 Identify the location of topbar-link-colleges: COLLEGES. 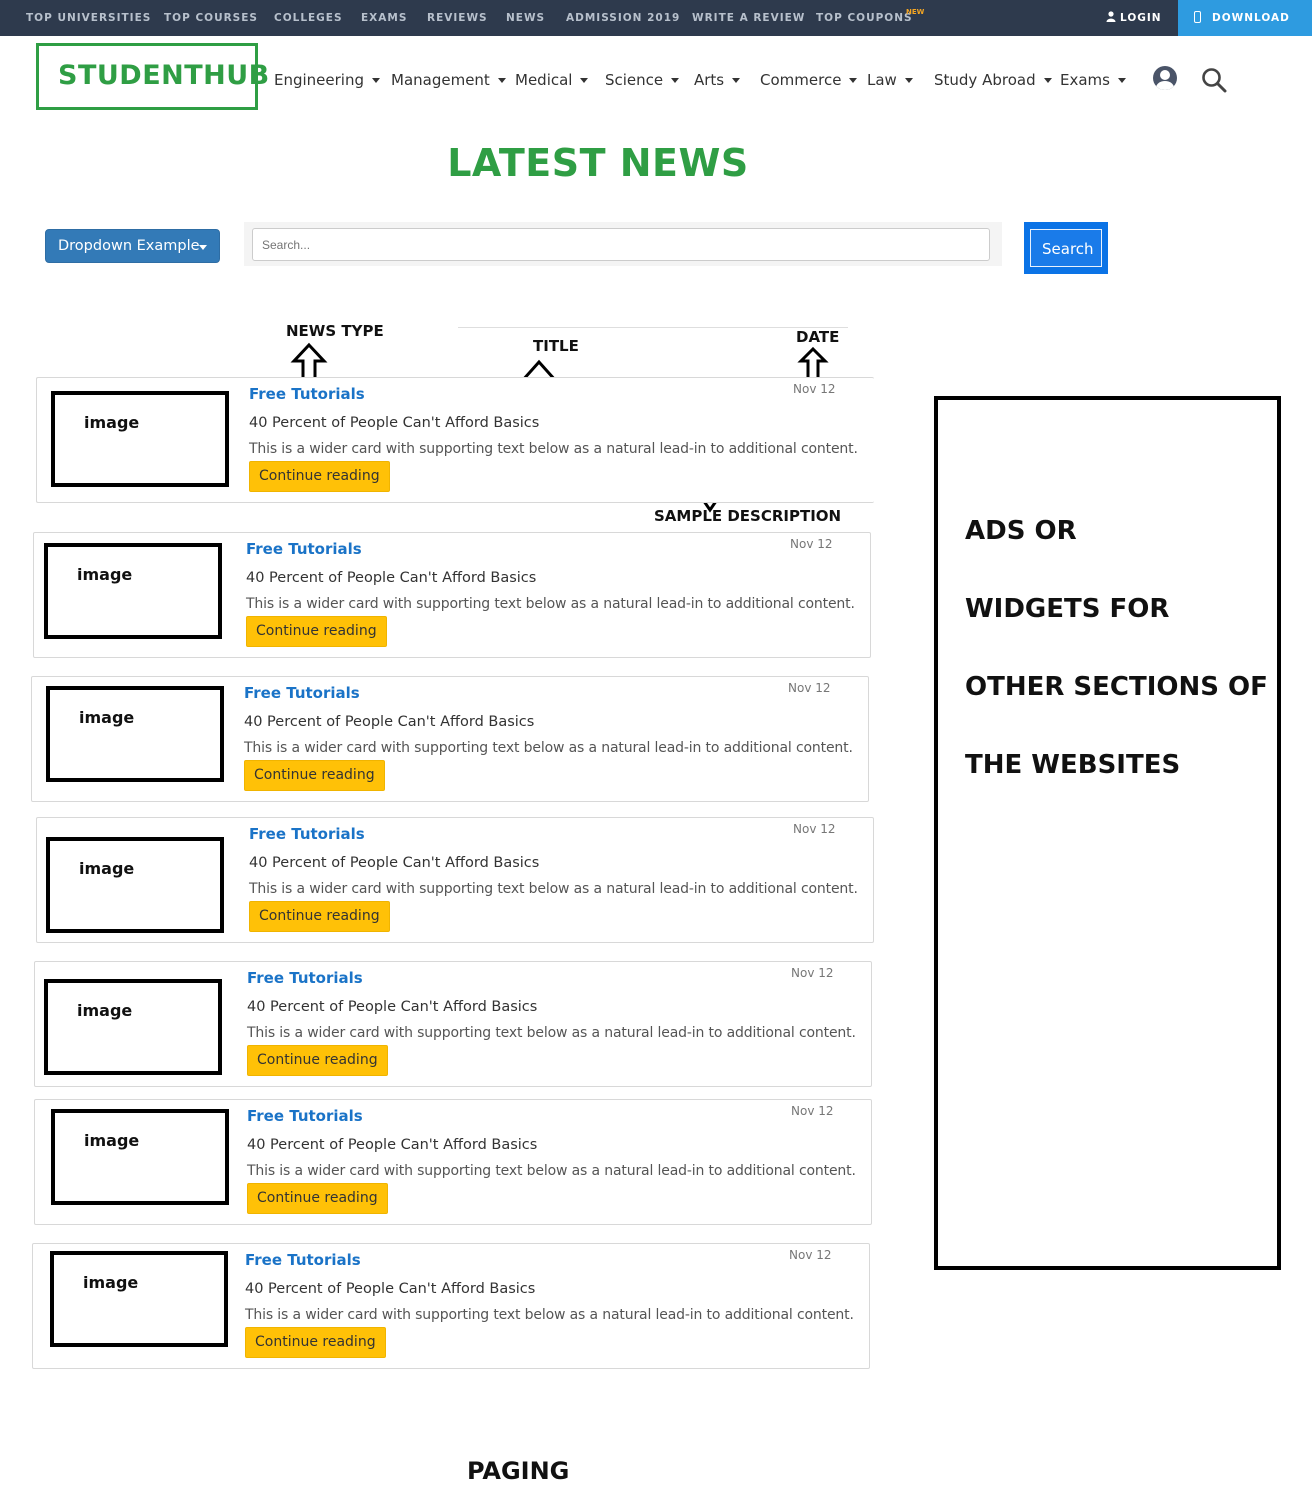
(308, 18).